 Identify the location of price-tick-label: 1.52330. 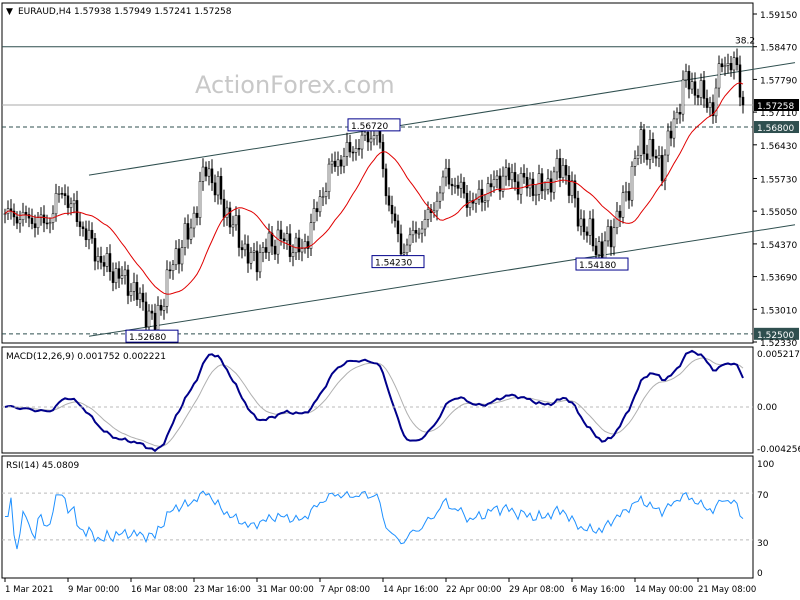
(778, 344).